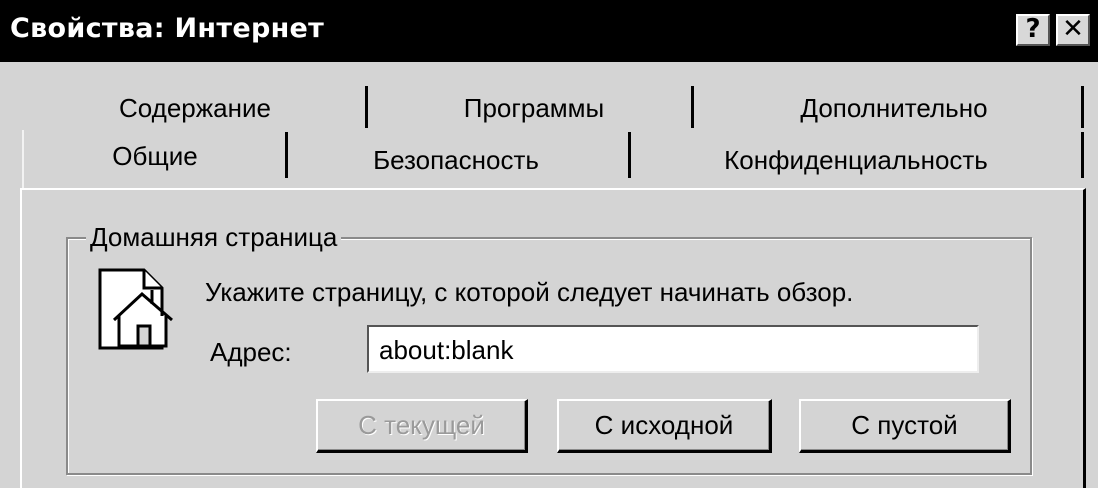 This screenshot has width=1098, height=488. What do you see at coordinates (195, 108) in the screenshot?
I see `tab-content: Содержание` at bounding box center [195, 108].